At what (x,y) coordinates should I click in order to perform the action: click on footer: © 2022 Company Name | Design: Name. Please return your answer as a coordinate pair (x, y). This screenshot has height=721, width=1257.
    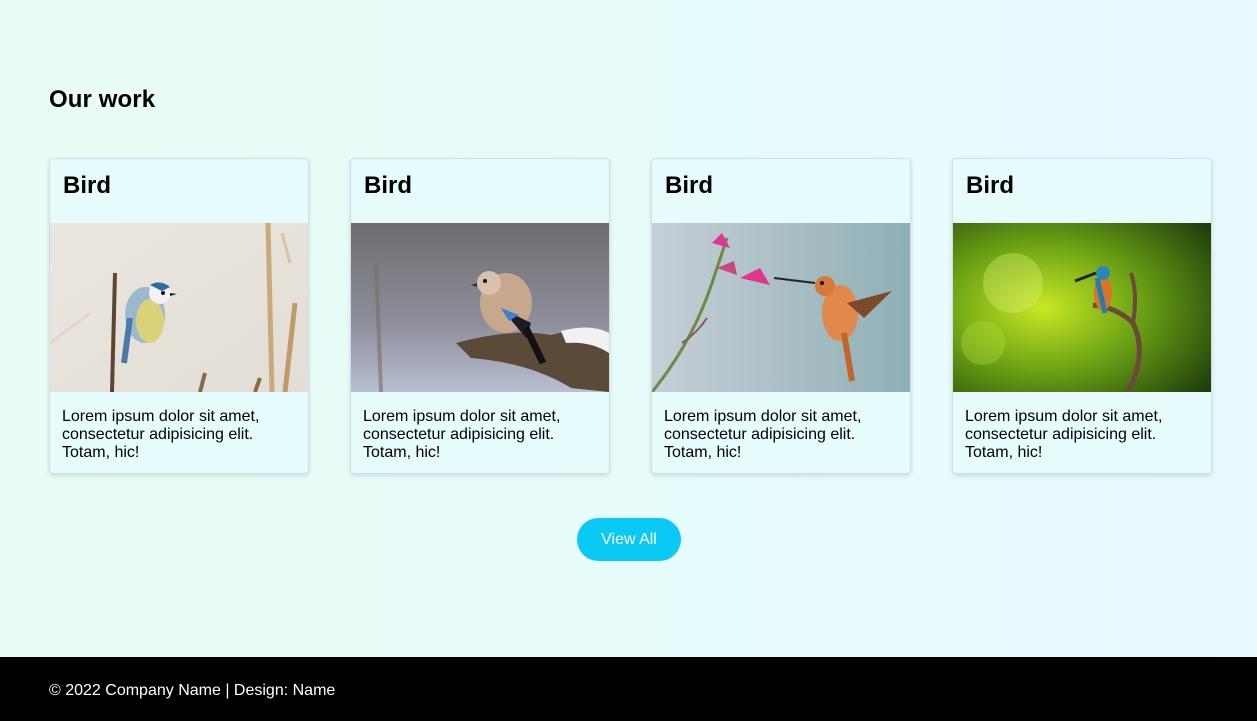
    Looking at the image, I should click on (628, 689).